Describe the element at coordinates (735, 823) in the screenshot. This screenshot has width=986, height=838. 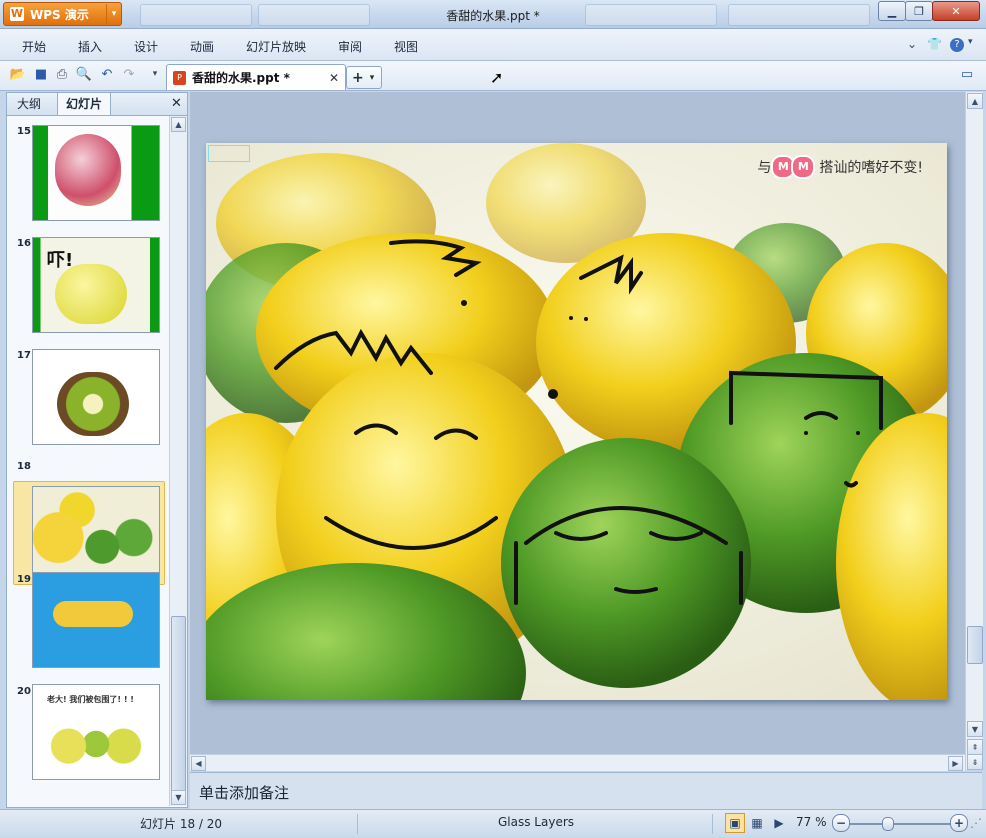
I see `normal-view-icon: ▣` at that location.